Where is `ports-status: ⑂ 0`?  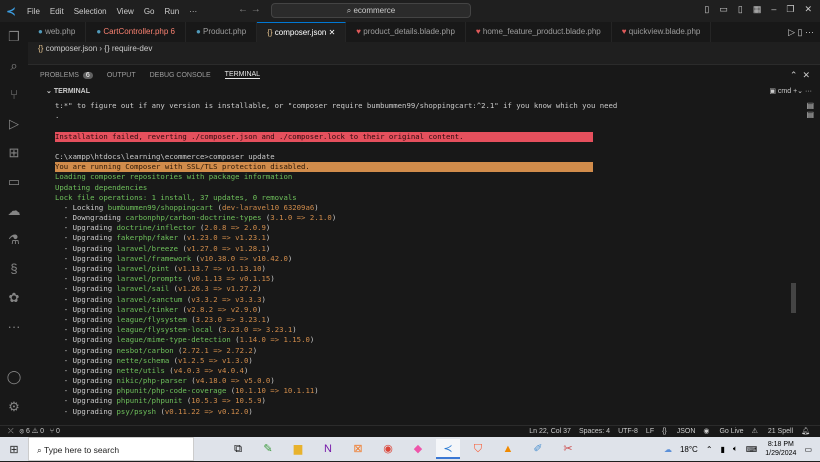
ports-status: ⑂ 0 is located at coordinates (55, 431).